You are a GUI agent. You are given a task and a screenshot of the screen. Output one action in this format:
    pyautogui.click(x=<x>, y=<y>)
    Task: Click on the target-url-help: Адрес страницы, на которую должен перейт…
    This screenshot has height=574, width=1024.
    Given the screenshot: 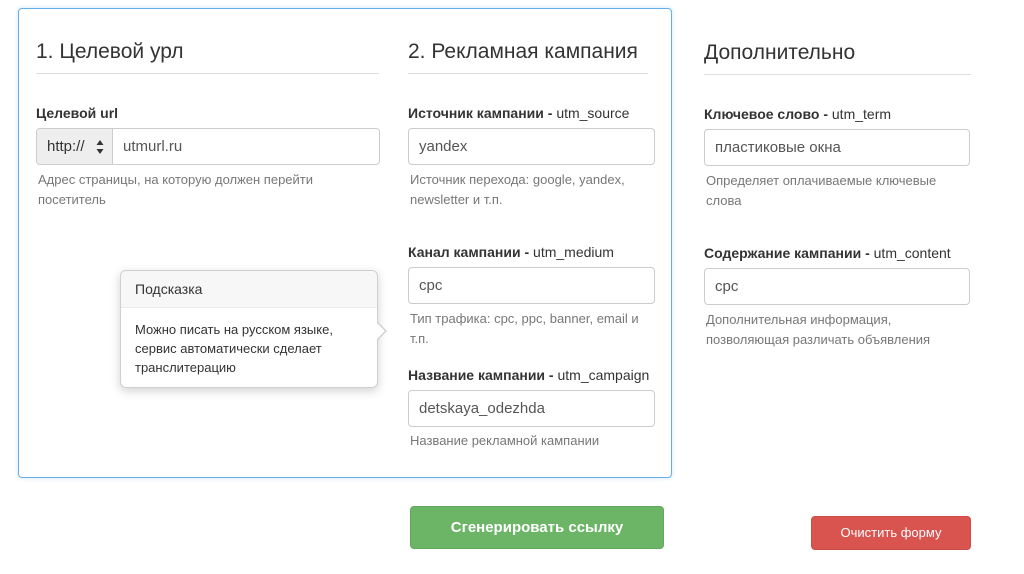 What is the action you would take?
    pyautogui.click(x=176, y=189)
    